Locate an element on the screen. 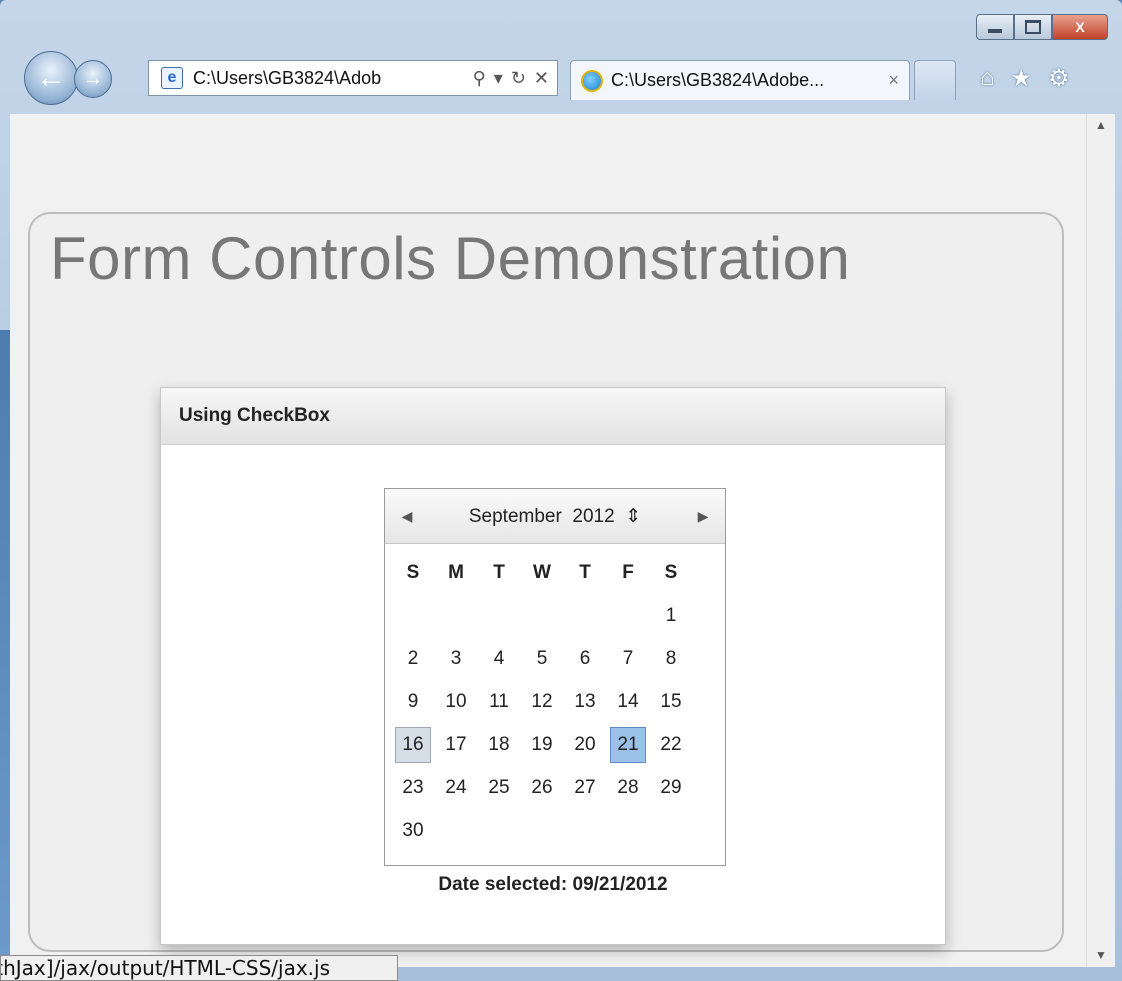 The width and height of the screenshot is (1122, 981). address-bar: e C:\Users\GB3824\Adob ⚲ ▾ ↻ ✕ is located at coordinates (353, 78).